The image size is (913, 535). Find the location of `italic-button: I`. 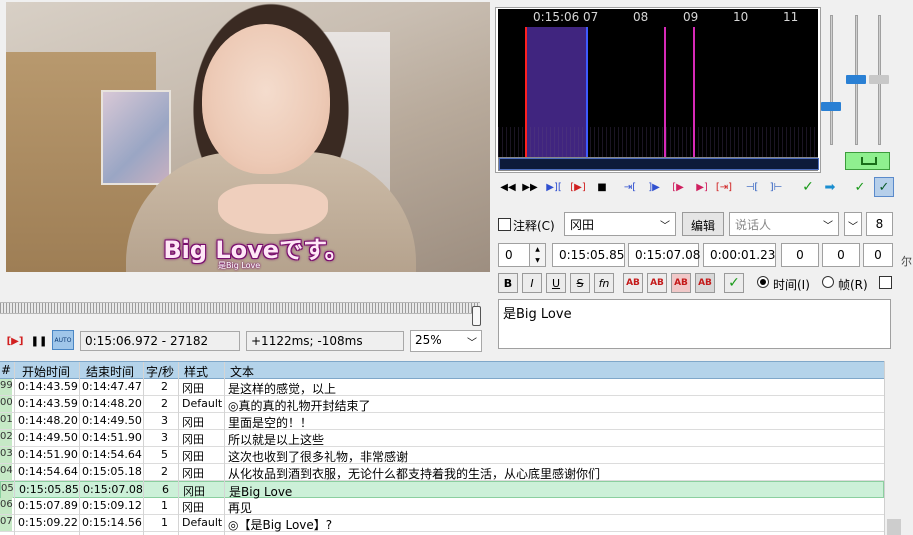

italic-button: I is located at coordinates (532, 283).